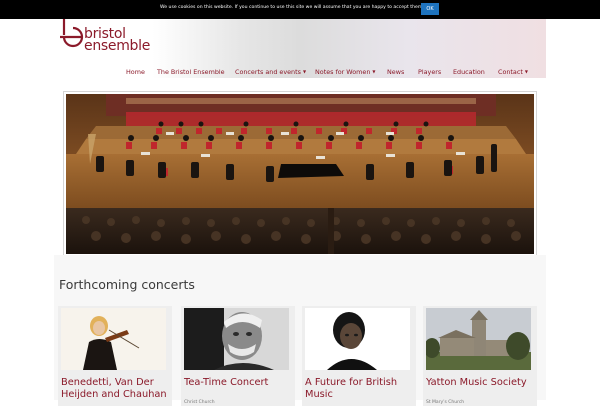 The image size is (600, 406). What do you see at coordinates (239, 383) in the screenshot?
I see `concert-card-title: Tea-Time Concert` at bounding box center [239, 383].